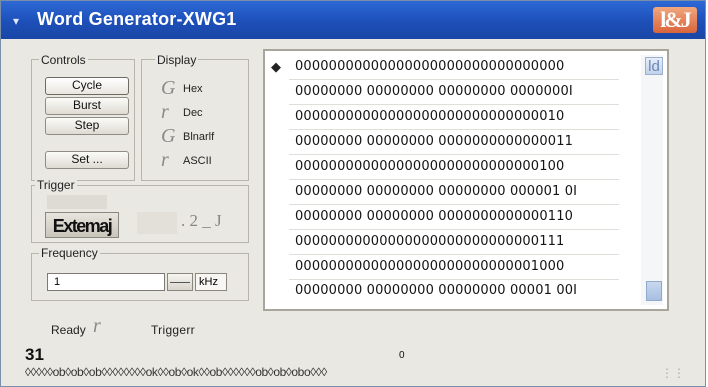  What do you see at coordinates (165, 160) in the screenshot?
I see `radio-ascii-indicator: r` at bounding box center [165, 160].